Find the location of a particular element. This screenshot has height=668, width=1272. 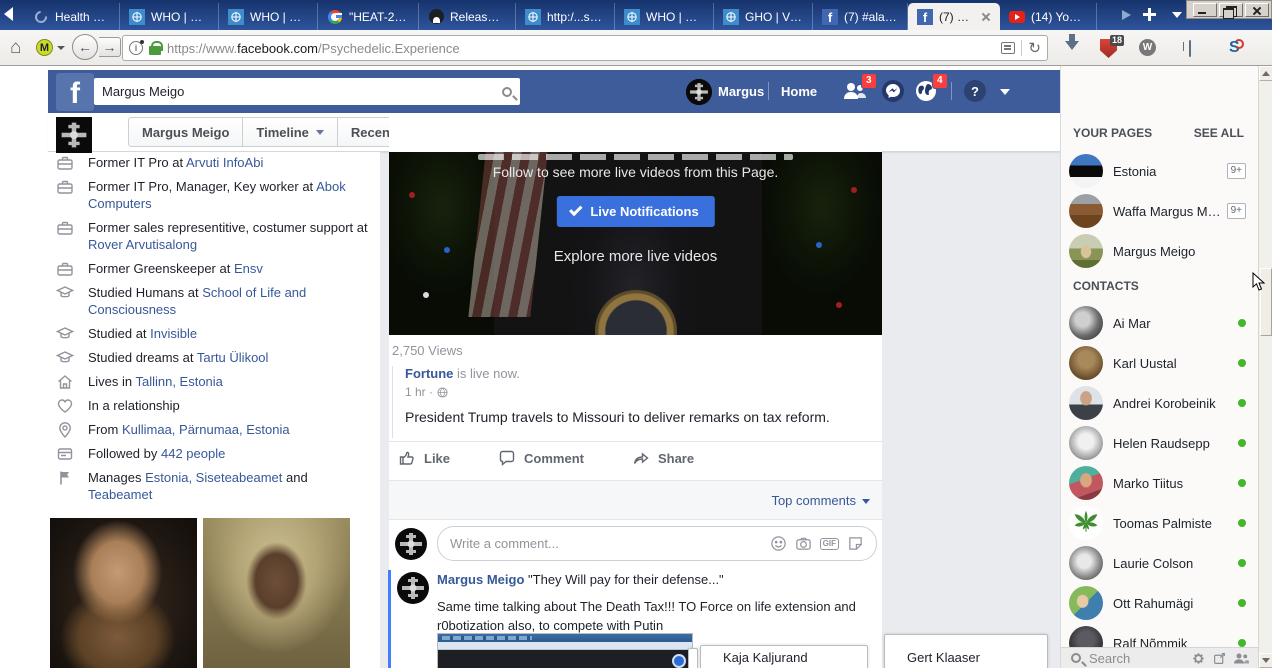

share-button: Share is located at coordinates (663, 458).